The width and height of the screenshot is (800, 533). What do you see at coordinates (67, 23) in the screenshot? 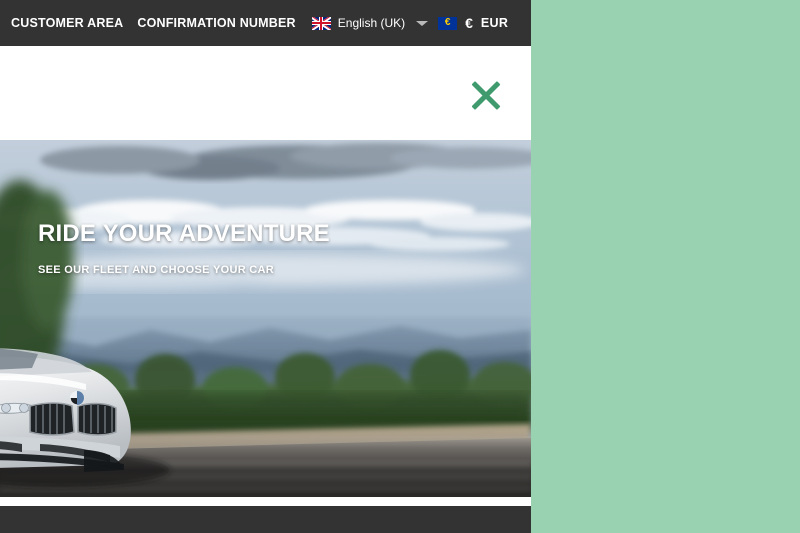
I see `customer-area-link: CUSTOMER AREA` at bounding box center [67, 23].